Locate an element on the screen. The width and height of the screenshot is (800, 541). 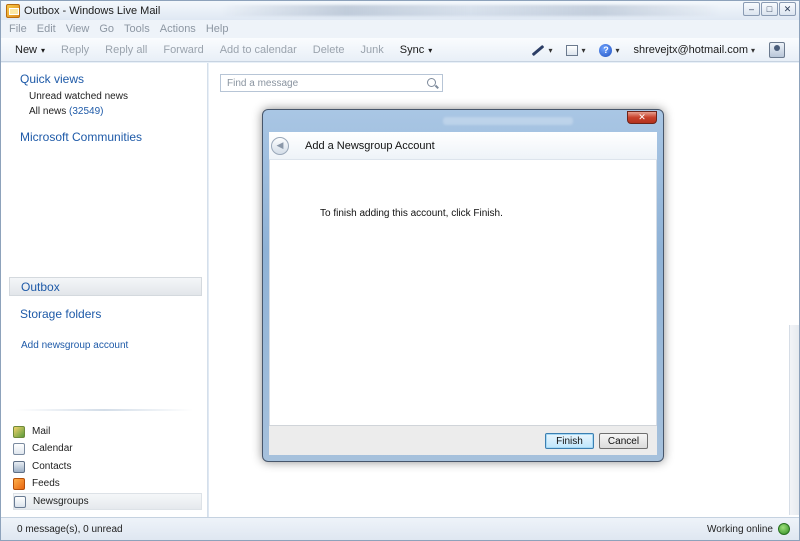
search-box is located at coordinates (331, 83).